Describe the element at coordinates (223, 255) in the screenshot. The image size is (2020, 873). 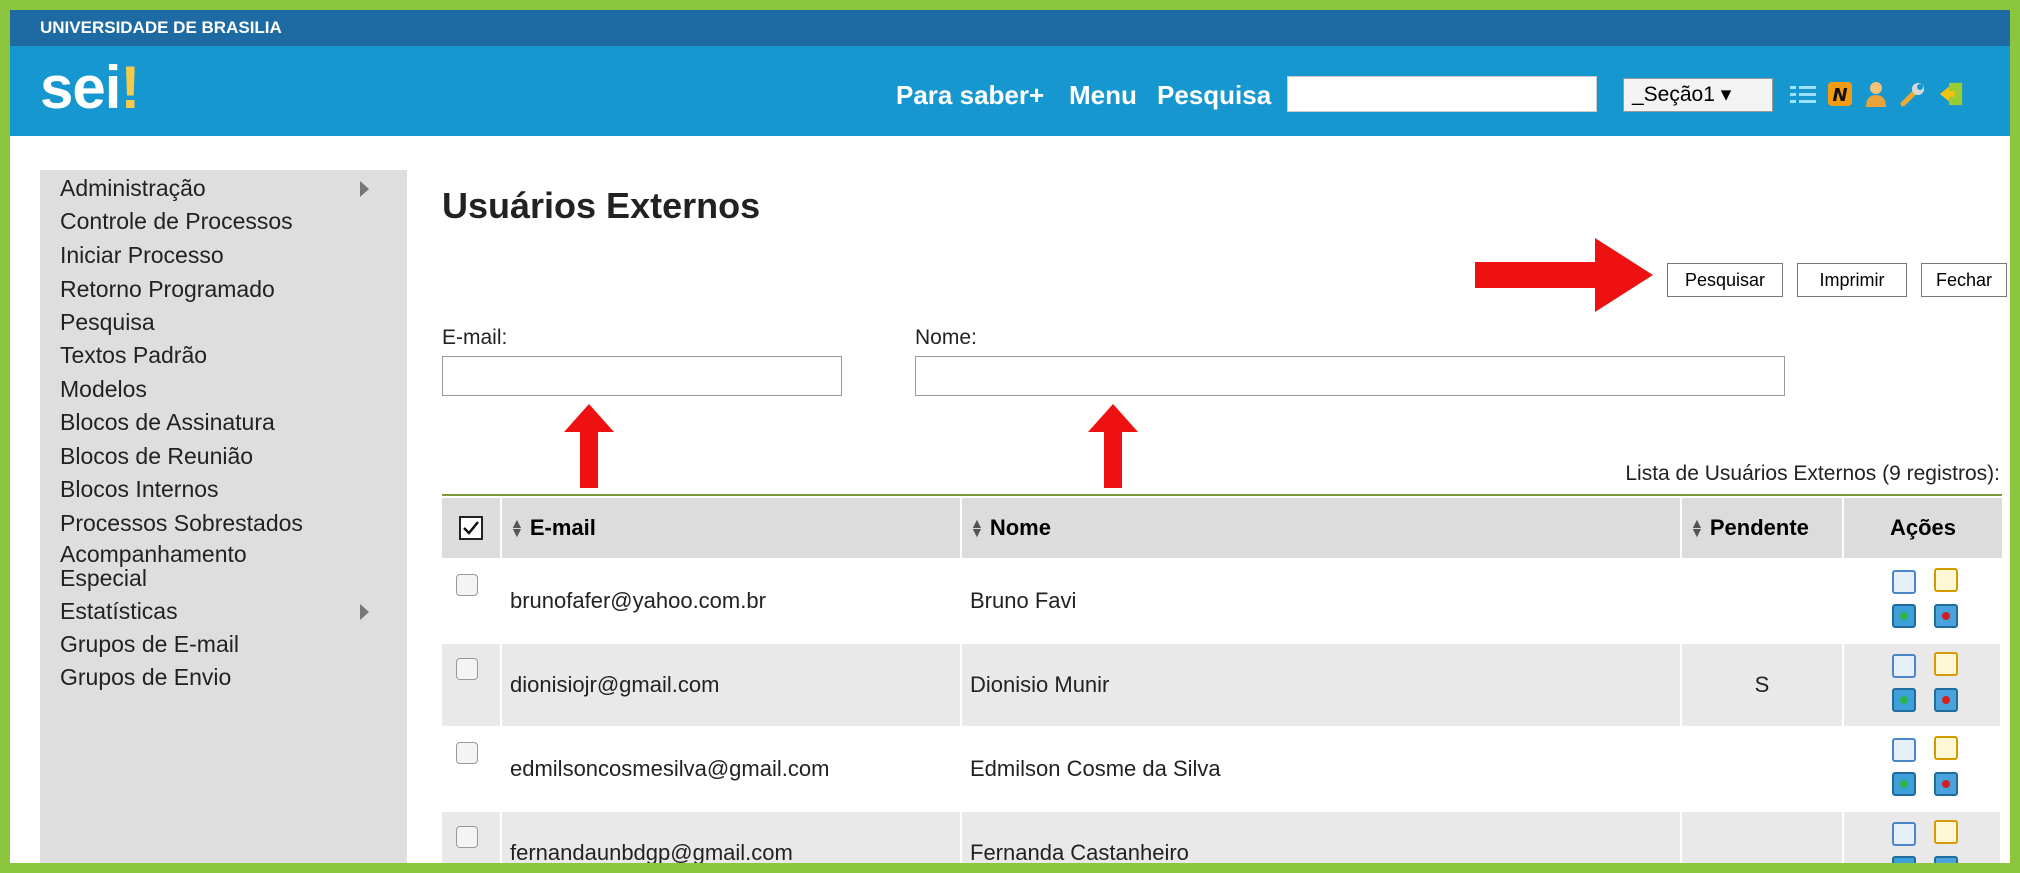
I see `sidebar-item-iniciar-processo: Iniciar Processo` at that location.